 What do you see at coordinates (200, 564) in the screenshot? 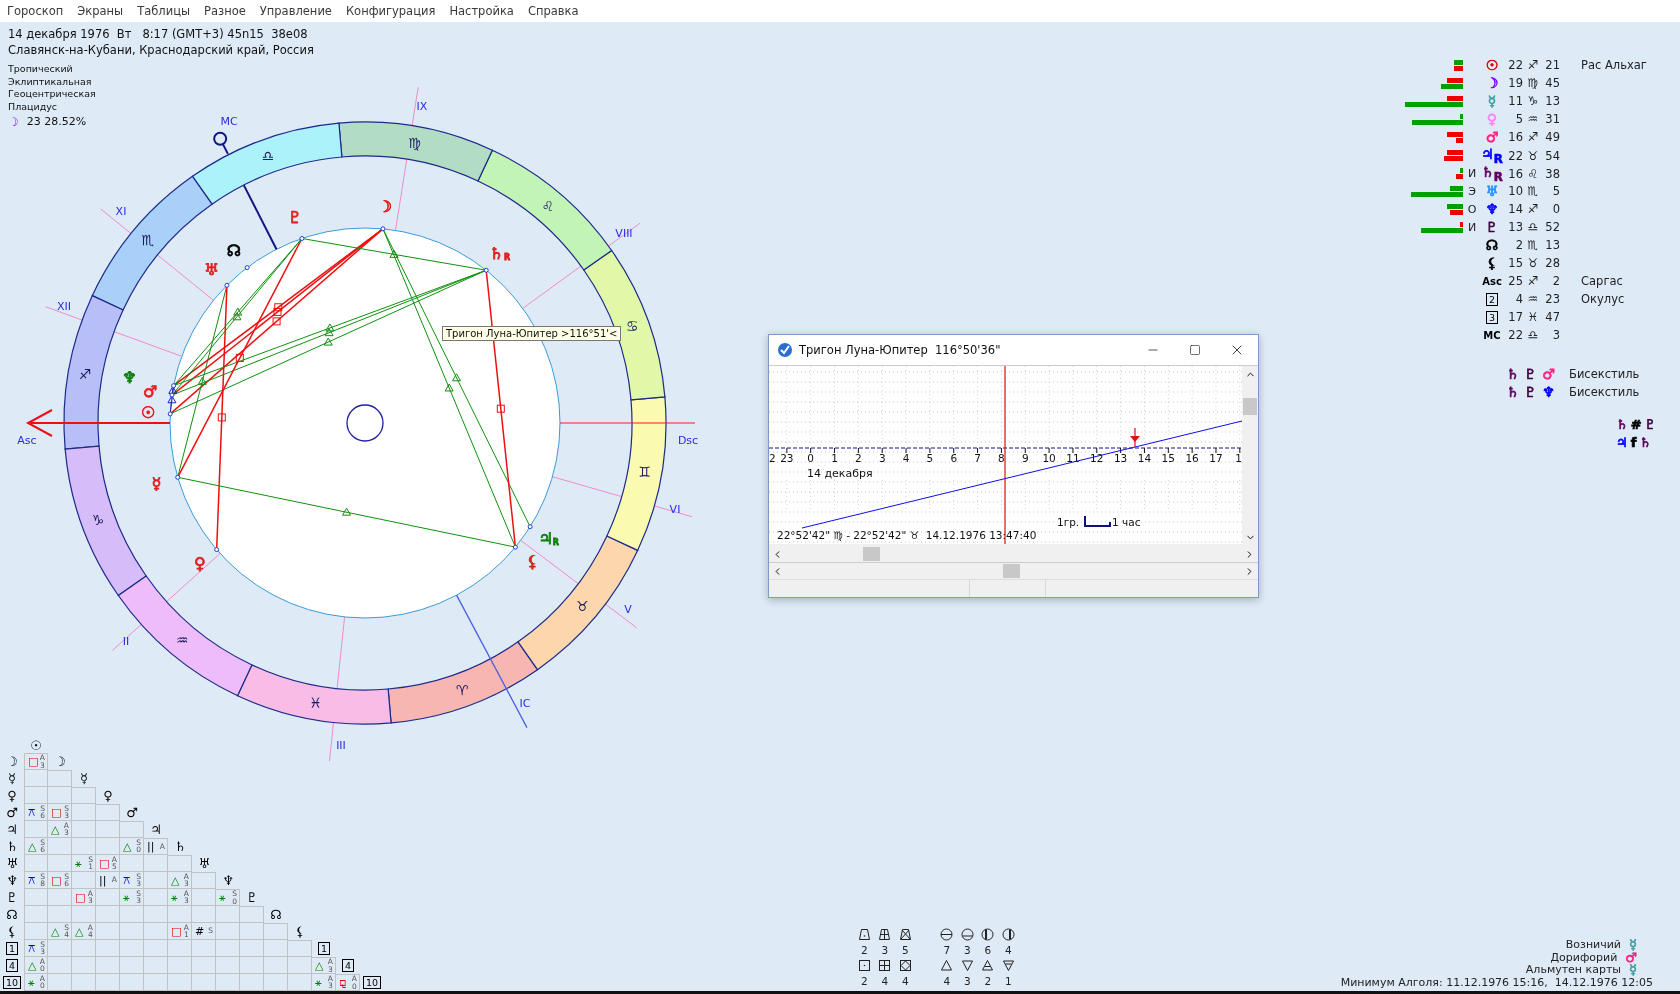
I see `planet-glyph: ♀` at bounding box center [200, 564].